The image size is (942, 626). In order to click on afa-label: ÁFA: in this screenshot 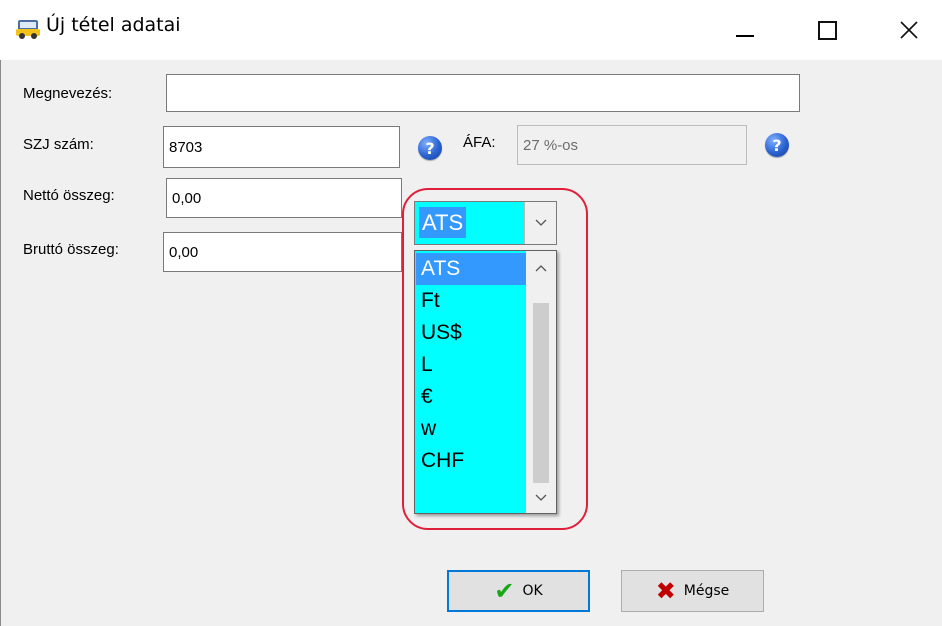, I will do `click(479, 142)`.